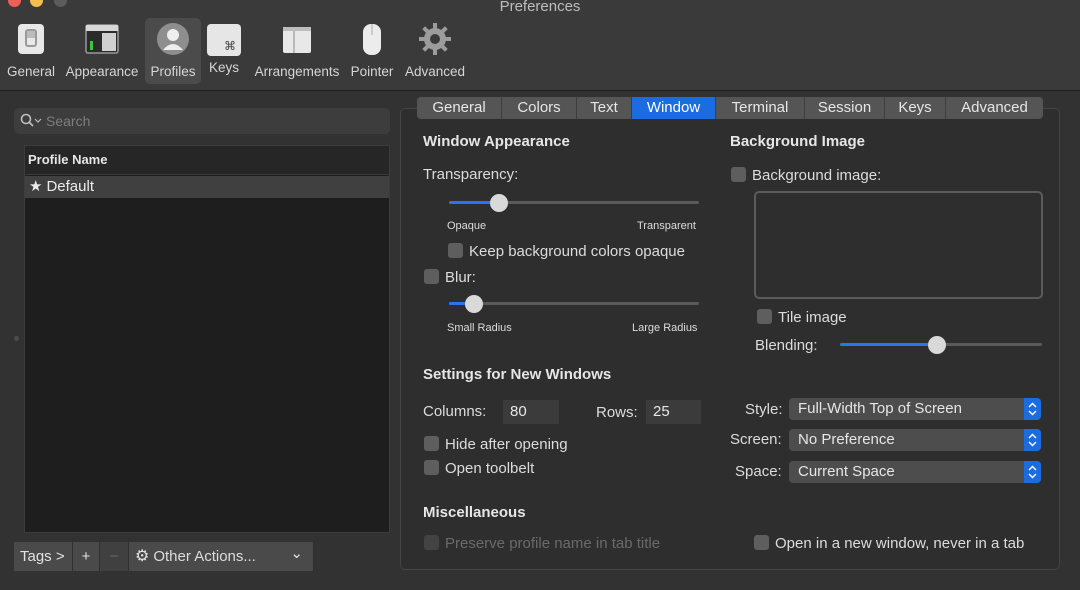 This screenshot has height=590, width=1080. I want to click on toolbar-profiles: Profiles, so click(173, 51).